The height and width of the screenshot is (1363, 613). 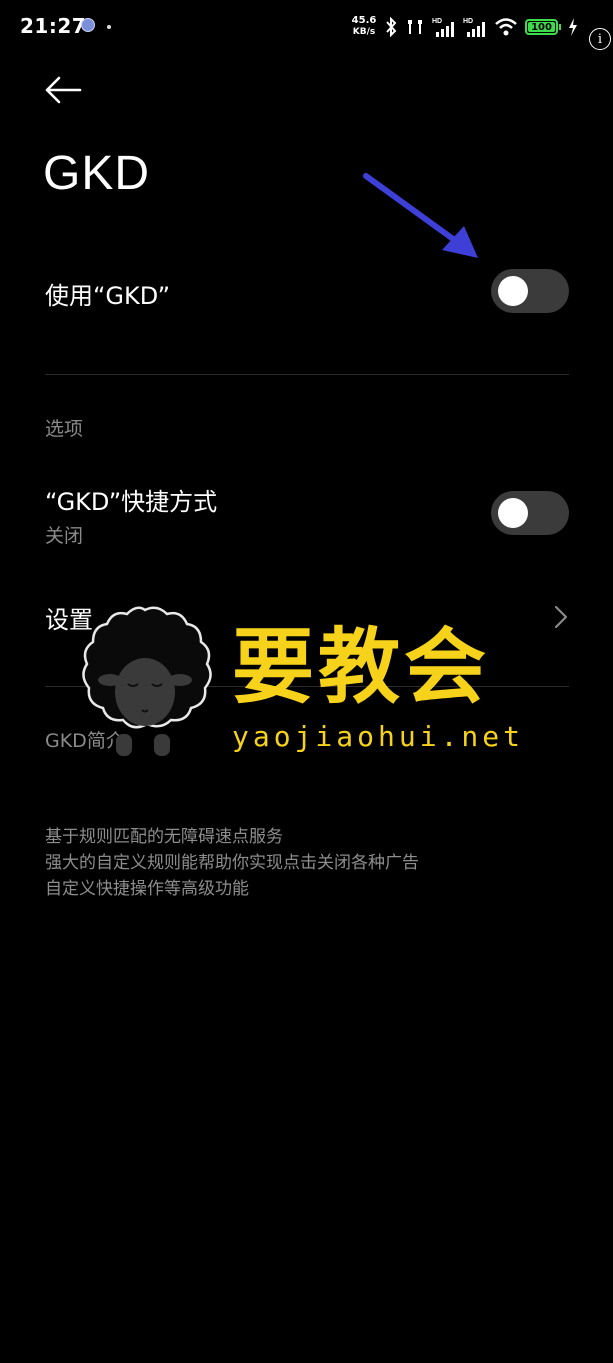 What do you see at coordinates (109, 27) in the screenshot?
I see `notification-dot-icon` at bounding box center [109, 27].